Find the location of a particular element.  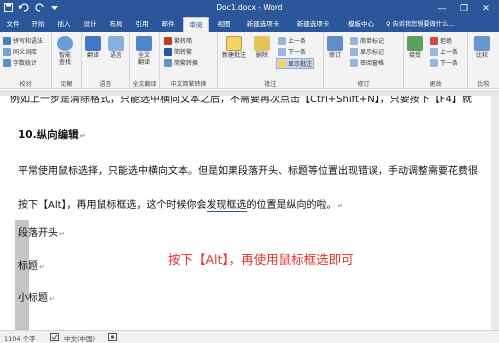

show-comments-button: 显示批注 is located at coordinates (295, 63).